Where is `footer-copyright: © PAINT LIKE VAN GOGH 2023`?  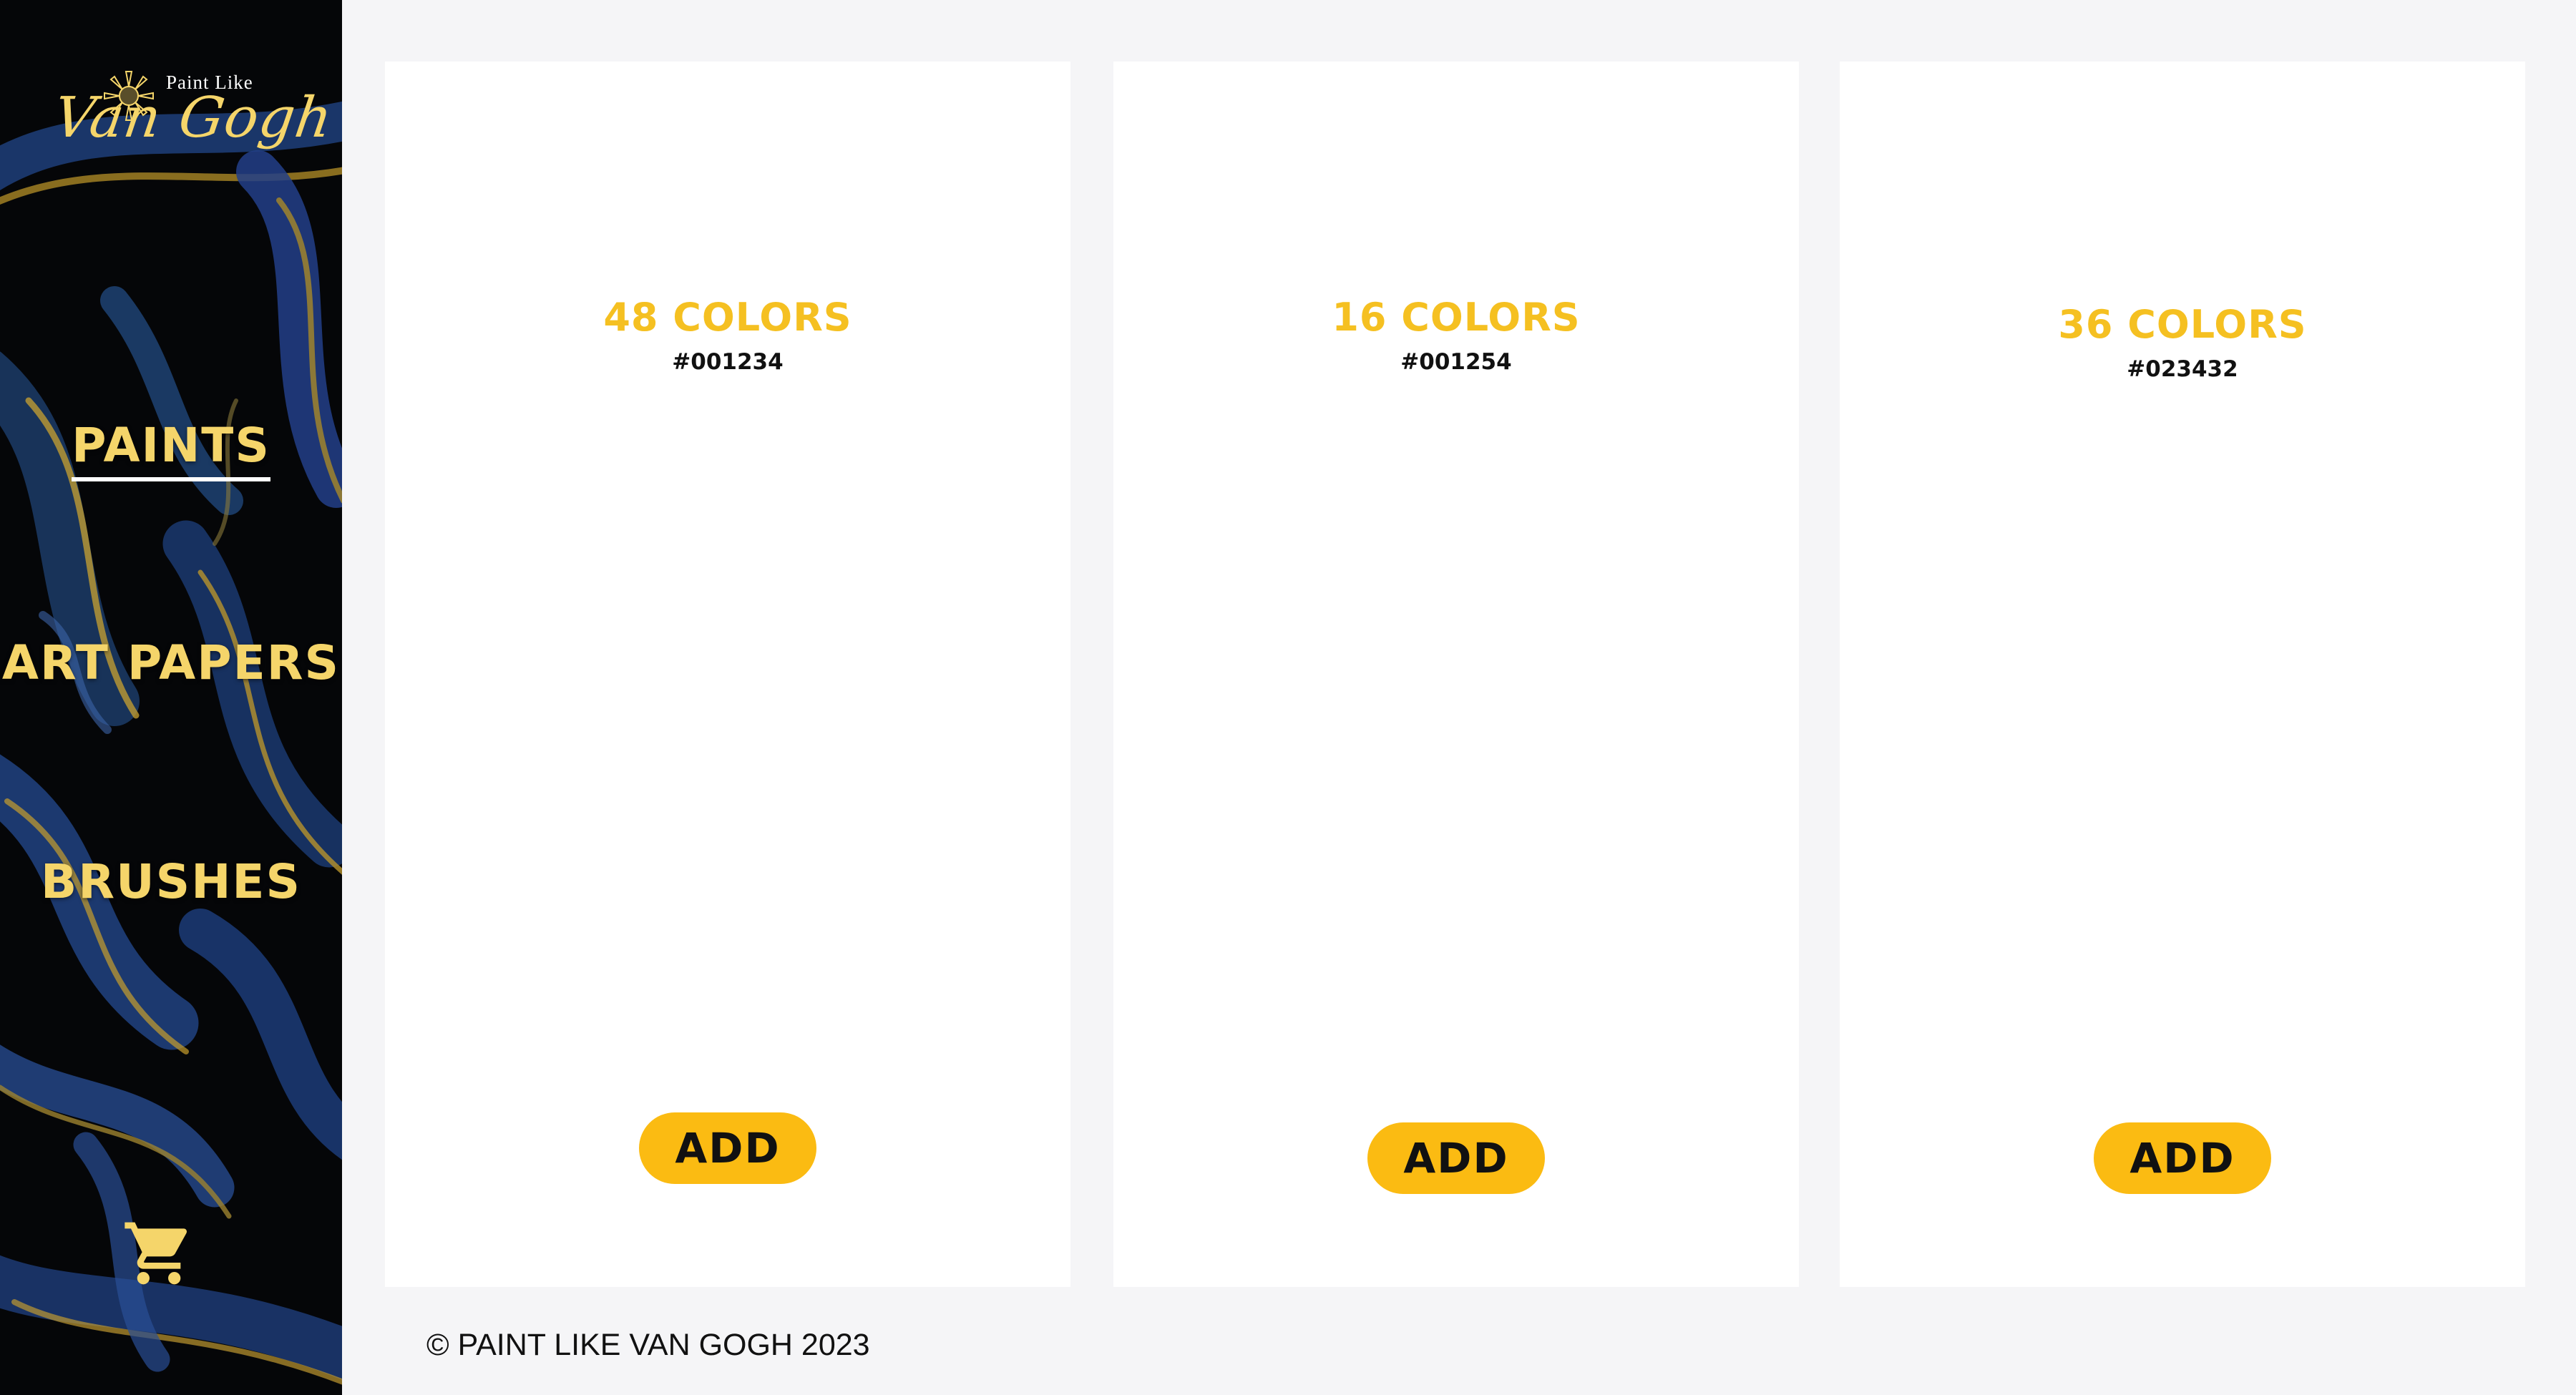
footer-copyright: © PAINT LIKE VAN GOGH 2023 is located at coordinates (648, 1345).